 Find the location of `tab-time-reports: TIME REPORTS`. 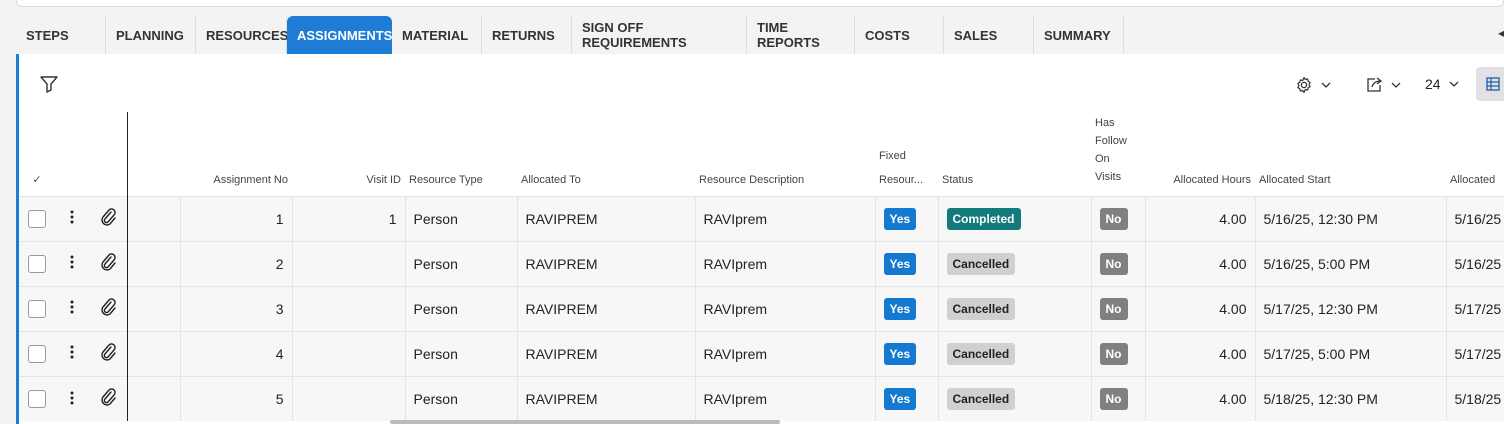

tab-time-reports: TIME REPORTS is located at coordinates (801, 35).